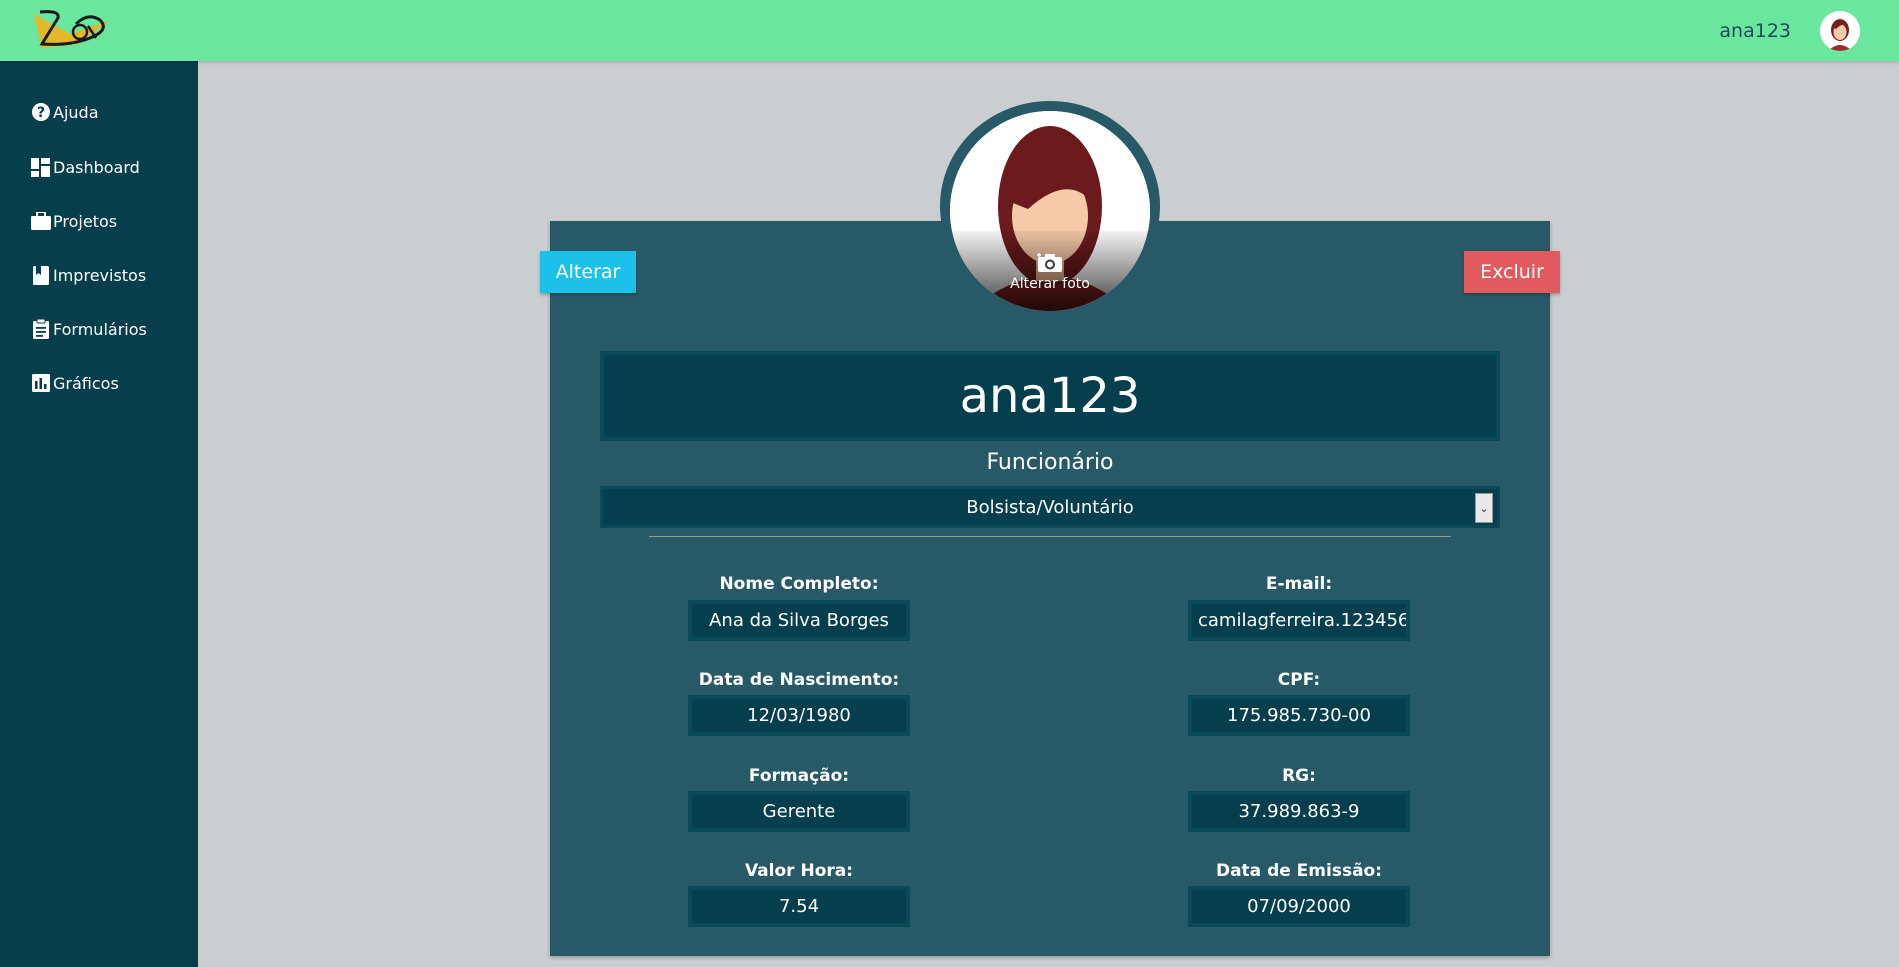 The height and width of the screenshot is (967, 1899). Describe the element at coordinates (799, 906) in the screenshot. I see `valor-hora-field: 7.54` at that location.